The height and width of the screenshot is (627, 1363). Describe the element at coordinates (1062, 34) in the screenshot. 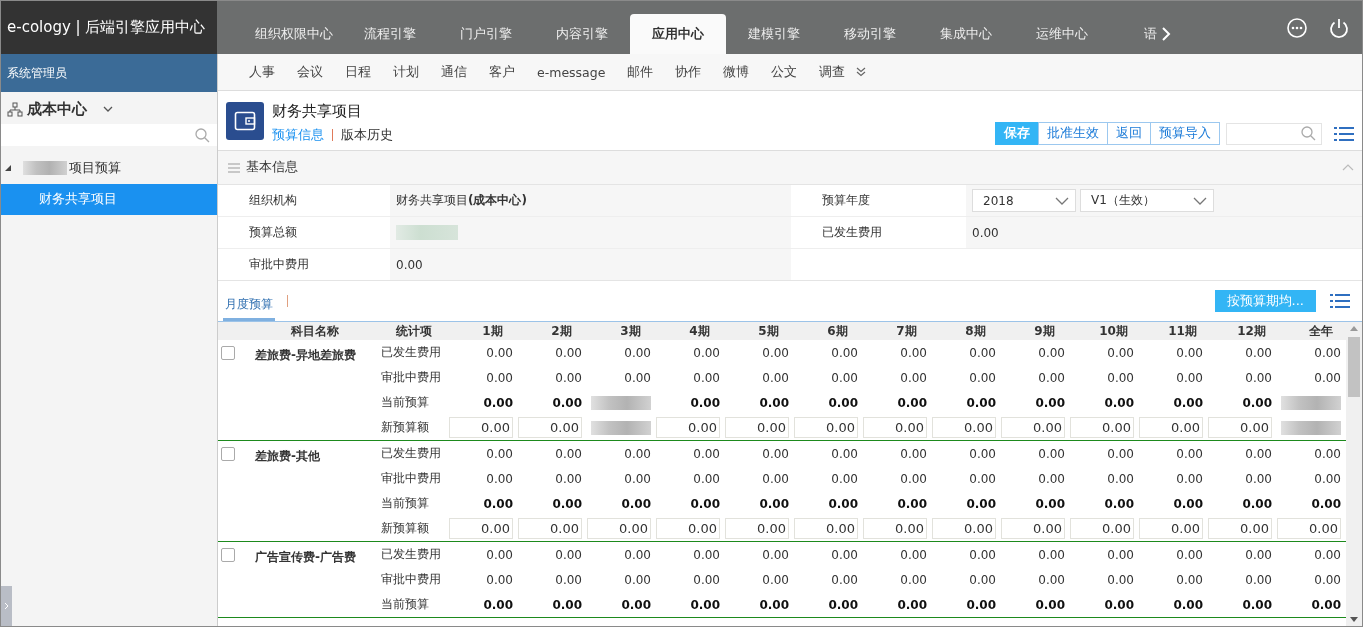

I see `module-tab: 运维中心` at that location.